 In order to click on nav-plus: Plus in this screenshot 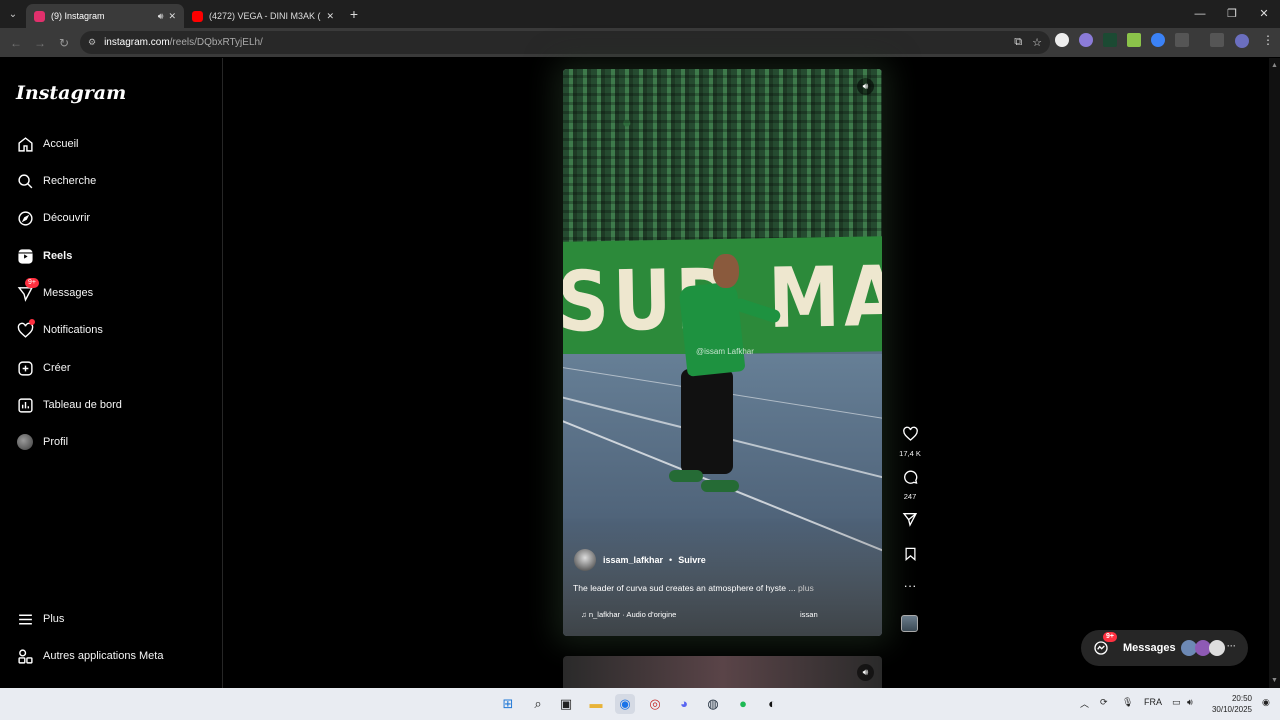, I will do `click(40, 619)`.